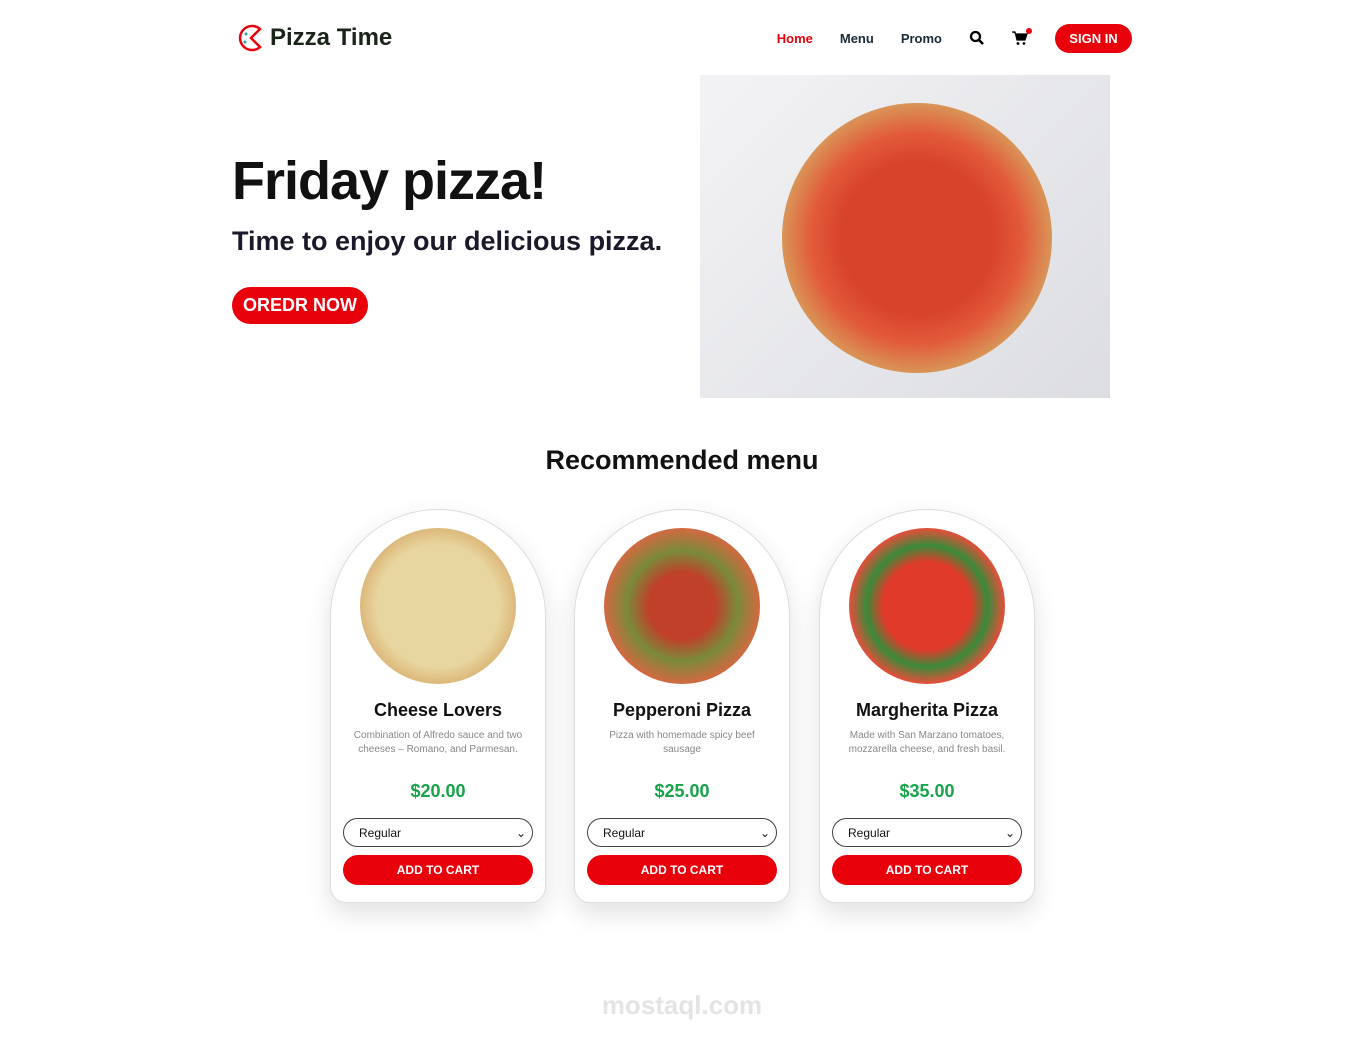  Describe the element at coordinates (795, 38) in the screenshot. I see `nav-home: Home` at that location.